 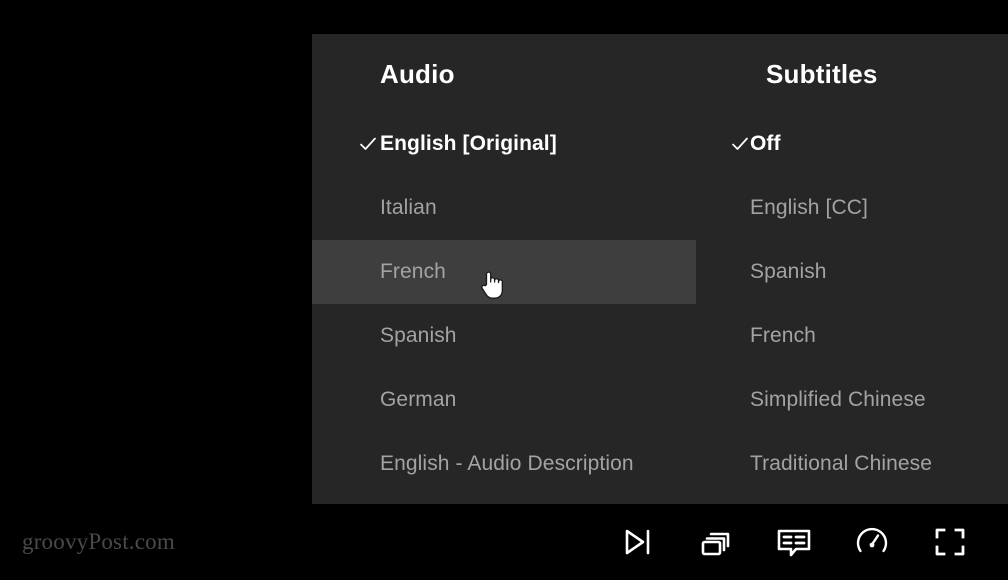 I want to click on audio-subtitles-button, so click(x=794, y=542).